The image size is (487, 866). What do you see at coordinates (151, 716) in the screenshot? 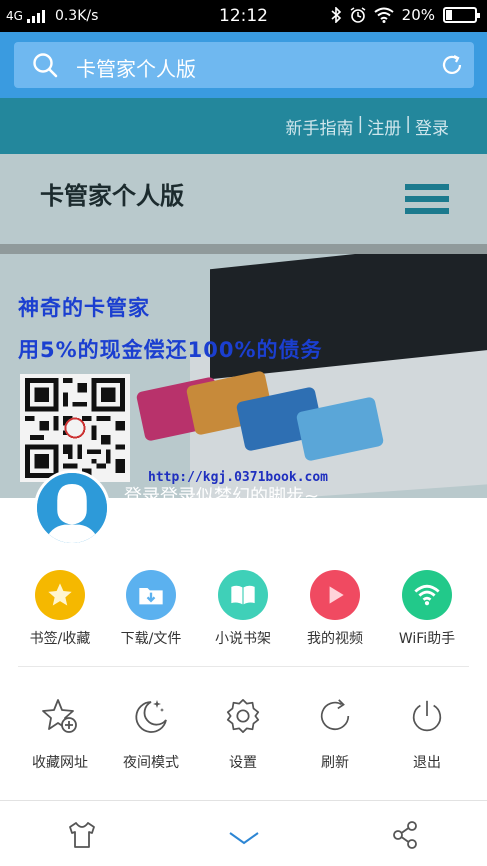
I see `moon-icon` at bounding box center [151, 716].